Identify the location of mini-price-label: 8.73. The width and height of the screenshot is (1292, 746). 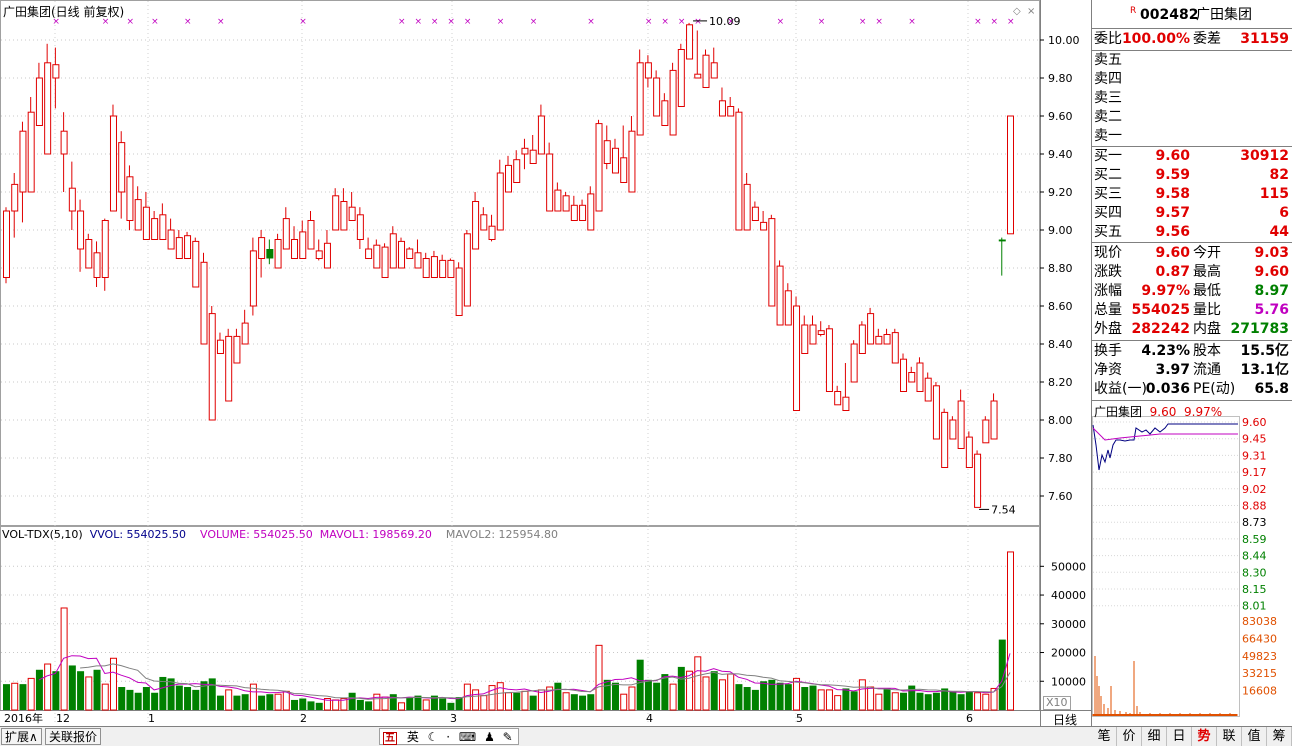
(1254, 522).